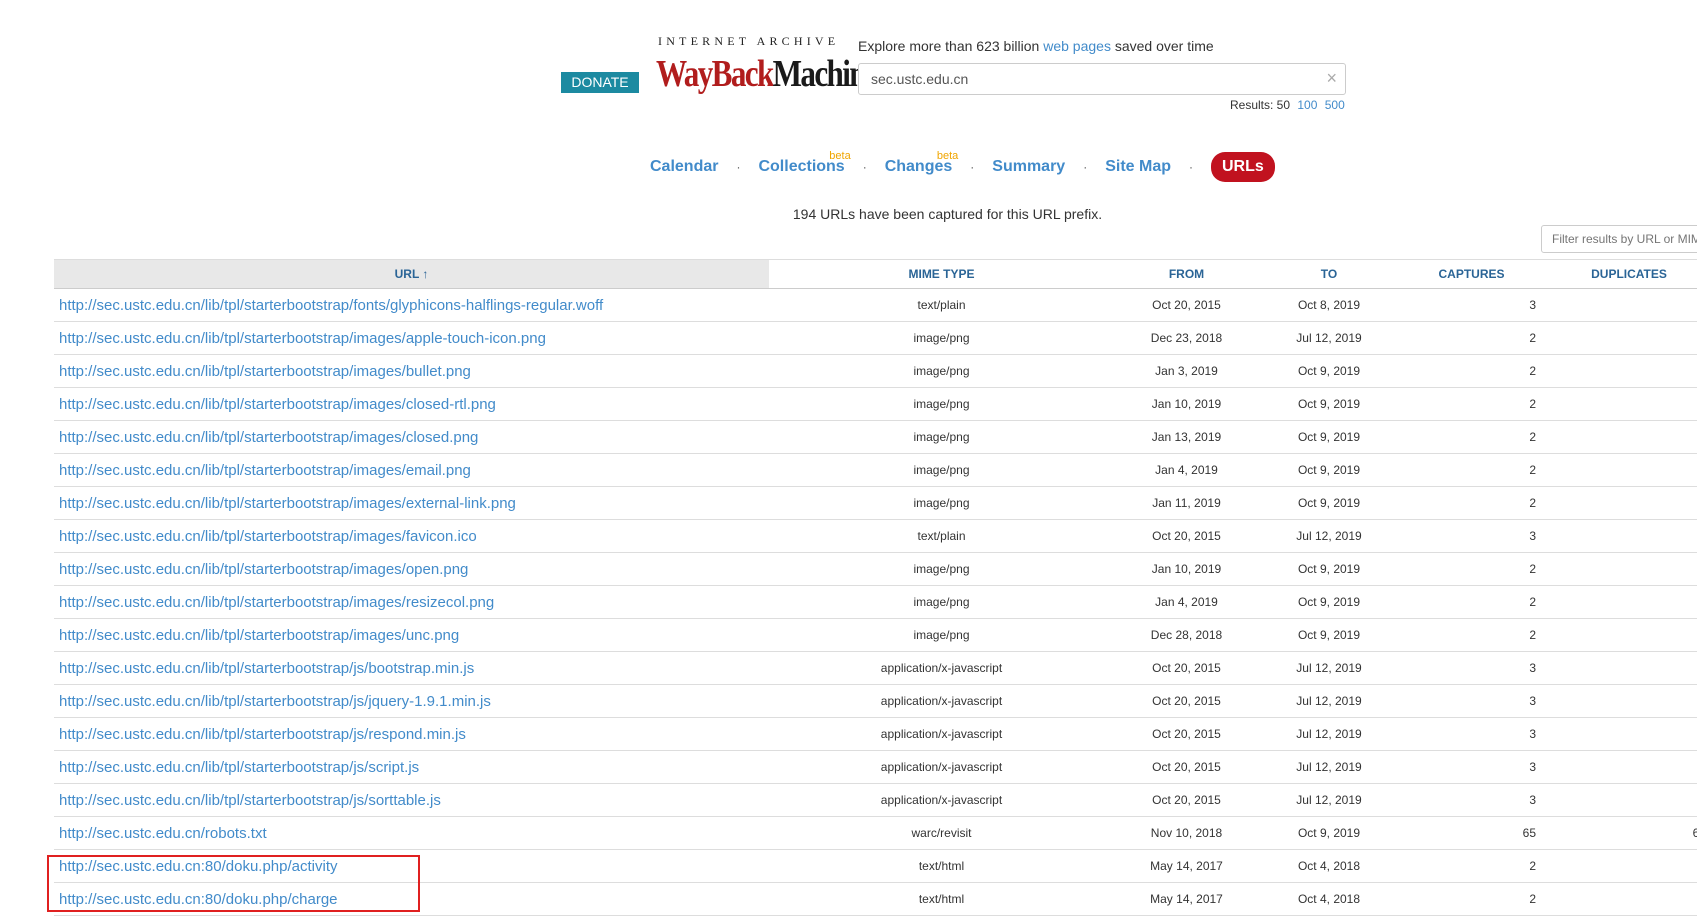 This screenshot has height=916, width=1697. Describe the element at coordinates (1186, 274) in the screenshot. I see `column-header-from: FROM` at that location.